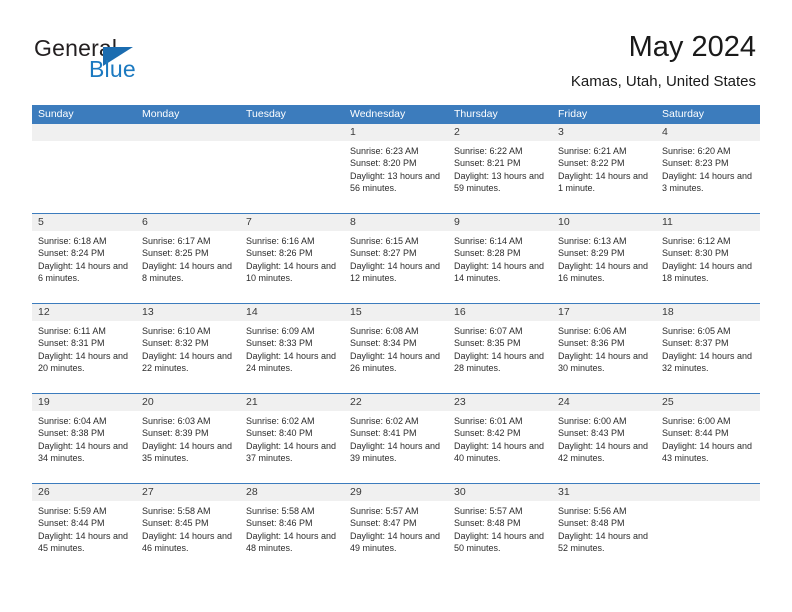  Describe the element at coordinates (84, 222) in the screenshot. I see `day-number: 5` at that location.